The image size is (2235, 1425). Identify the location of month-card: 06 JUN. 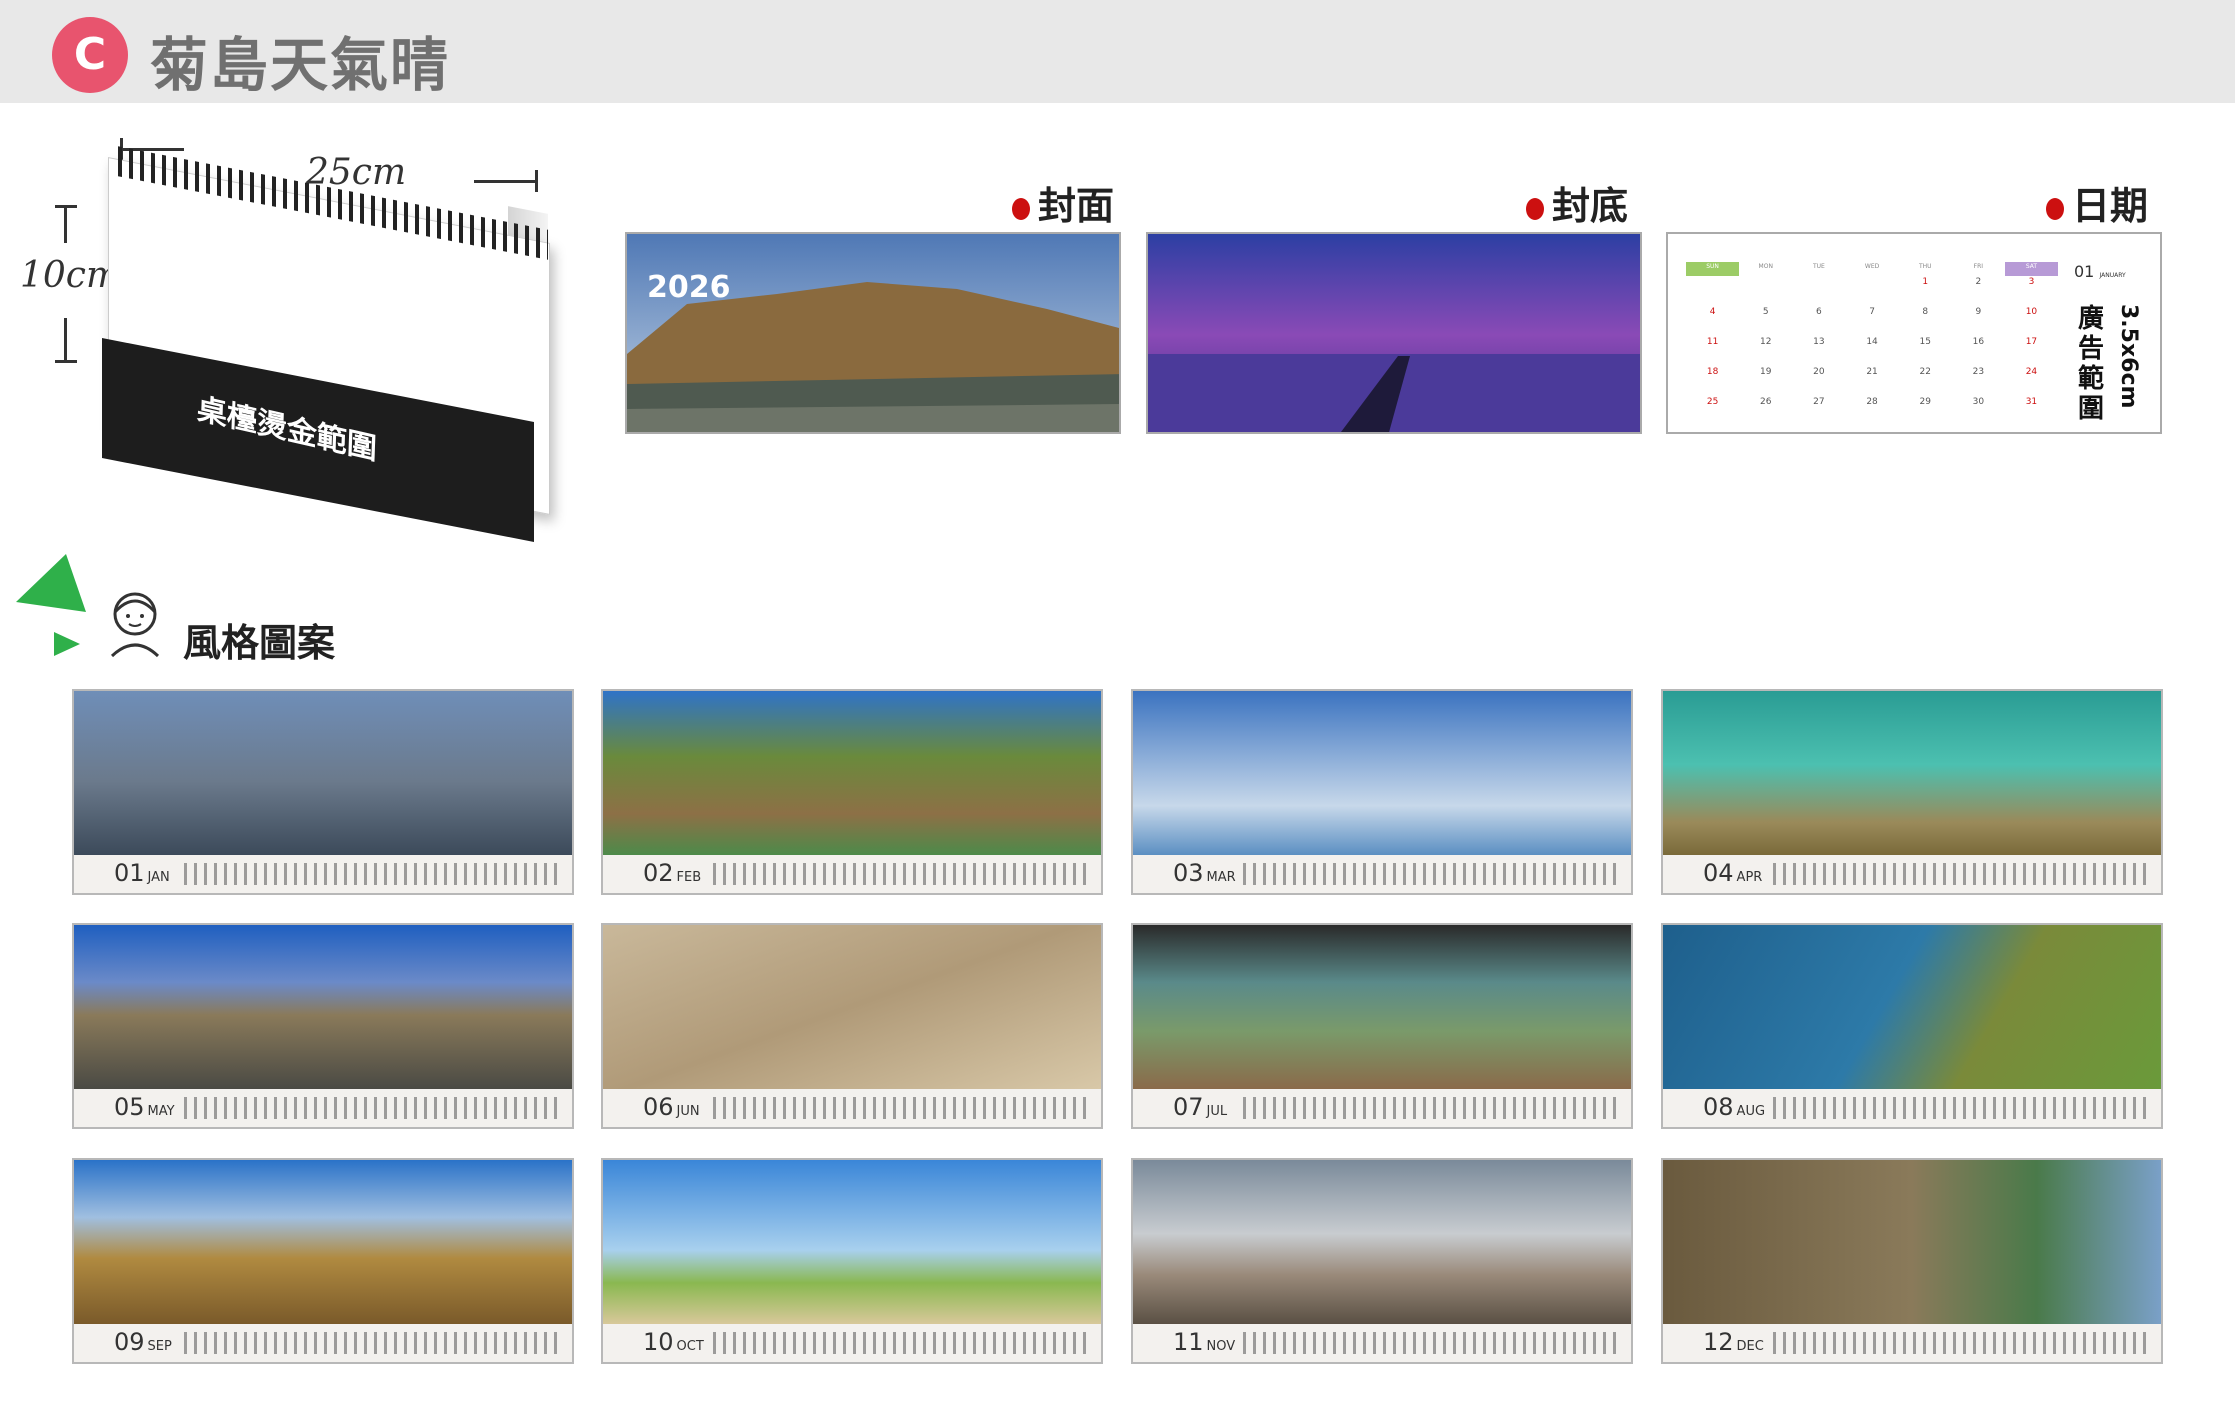
(852, 1026).